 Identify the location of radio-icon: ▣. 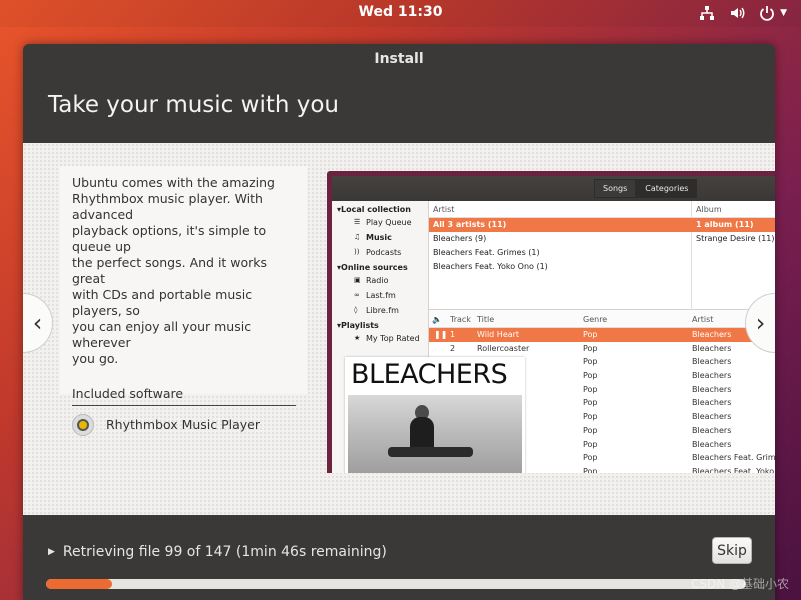
(357, 280).